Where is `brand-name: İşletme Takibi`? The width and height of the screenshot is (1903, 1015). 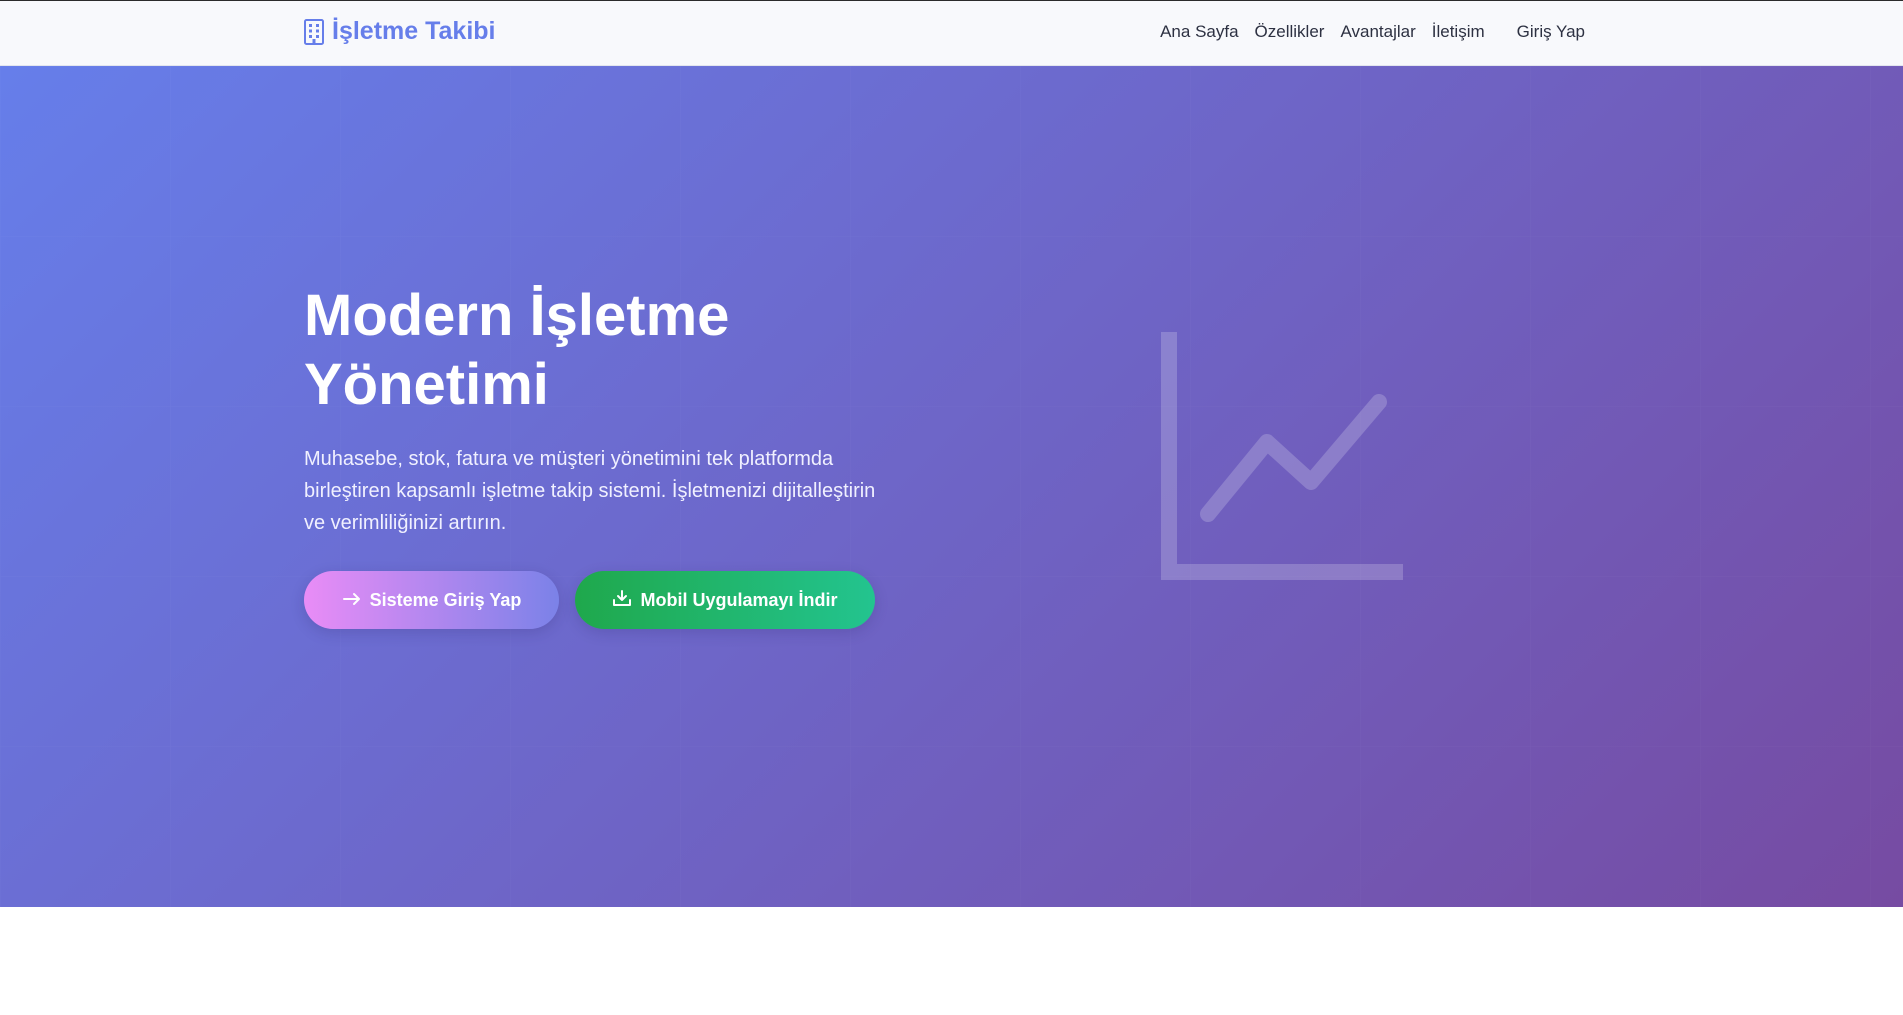 brand-name: İşletme Takibi is located at coordinates (414, 31).